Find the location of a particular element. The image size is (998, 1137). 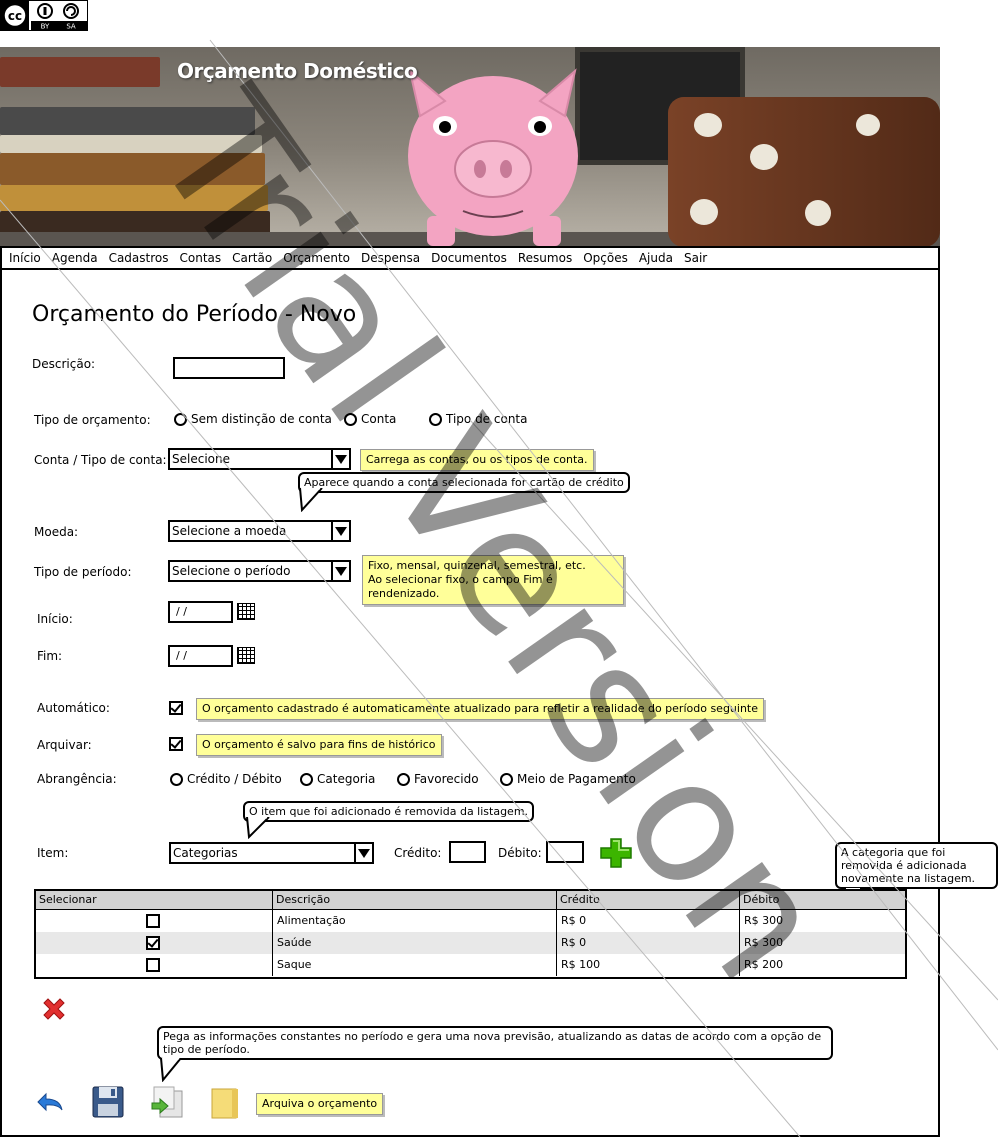

table-row: Alimentação R$ 0 R$ 300 is located at coordinates (470, 921).